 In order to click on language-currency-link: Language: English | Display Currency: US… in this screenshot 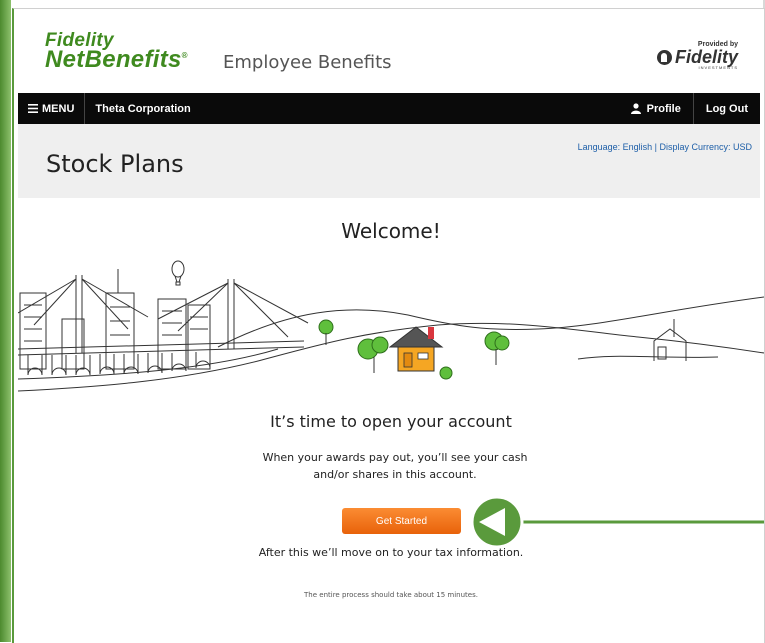, I will do `click(665, 147)`.